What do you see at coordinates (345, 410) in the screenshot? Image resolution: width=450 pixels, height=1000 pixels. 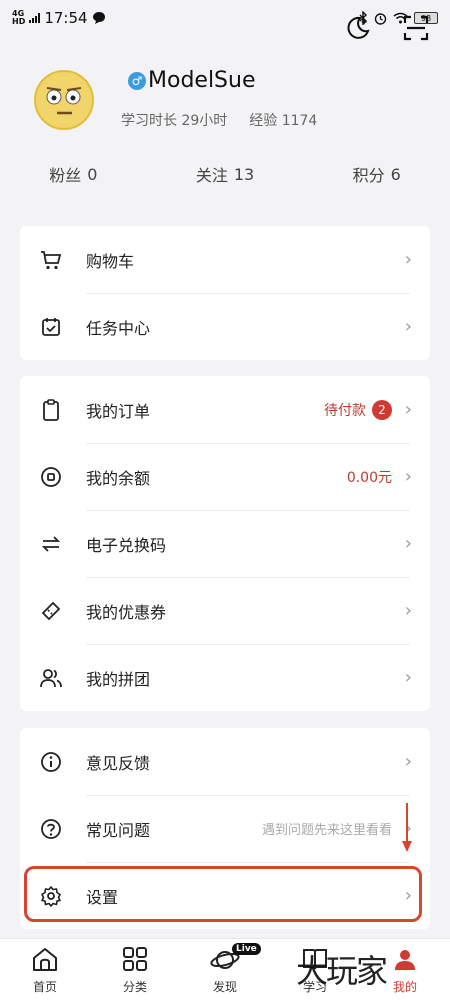 I see `pending-payment-label: 待付款` at bounding box center [345, 410].